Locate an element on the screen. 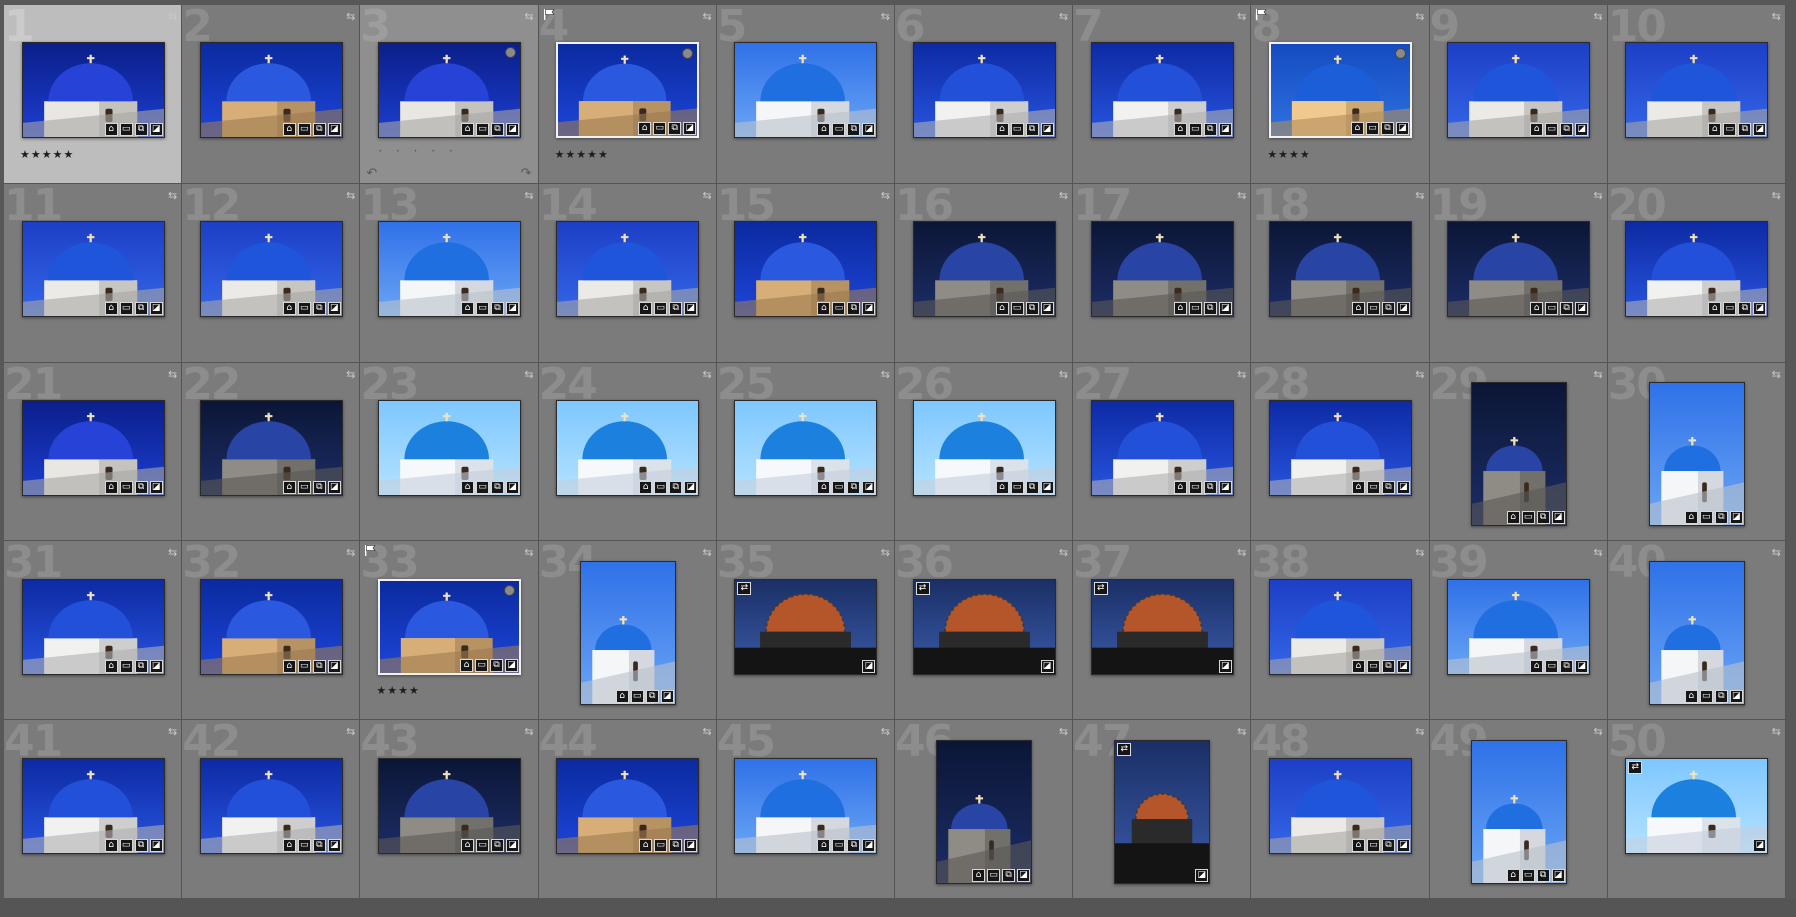 The height and width of the screenshot is (917, 1796). color-label-dot-icon is located at coordinates (509, 590).